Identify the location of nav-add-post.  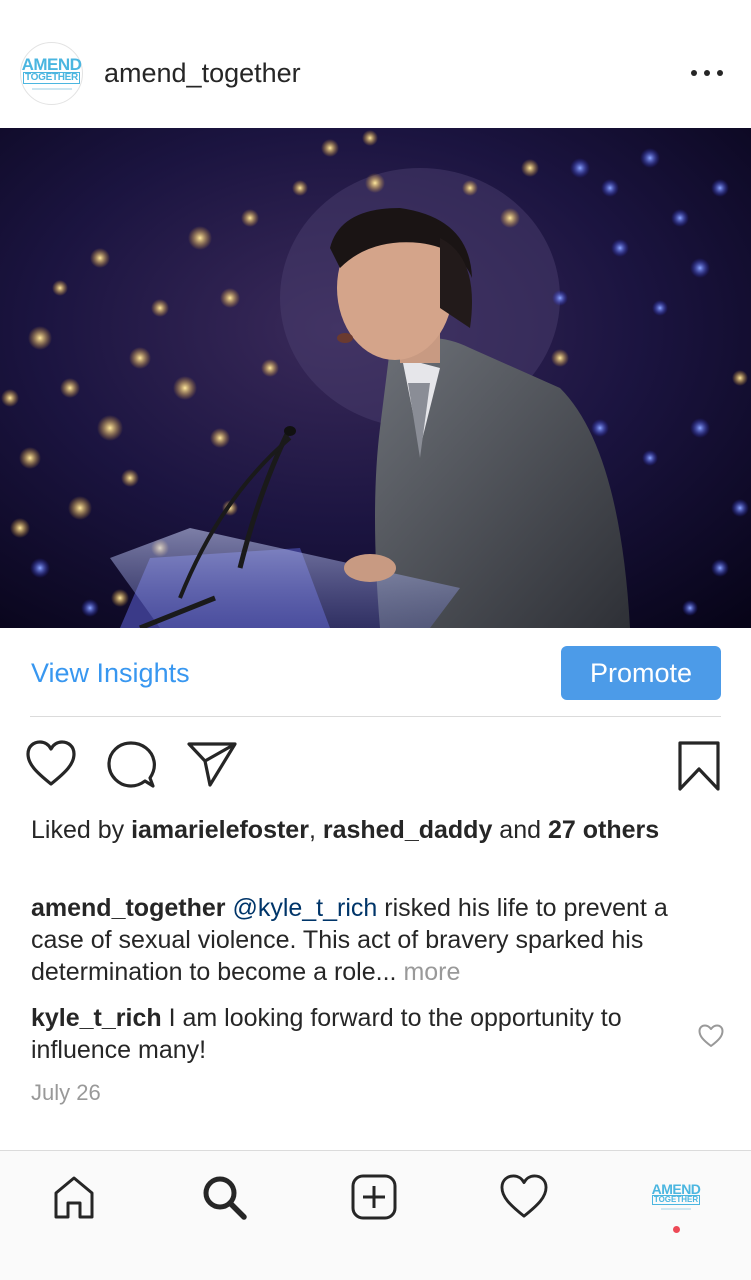
(374, 1197).